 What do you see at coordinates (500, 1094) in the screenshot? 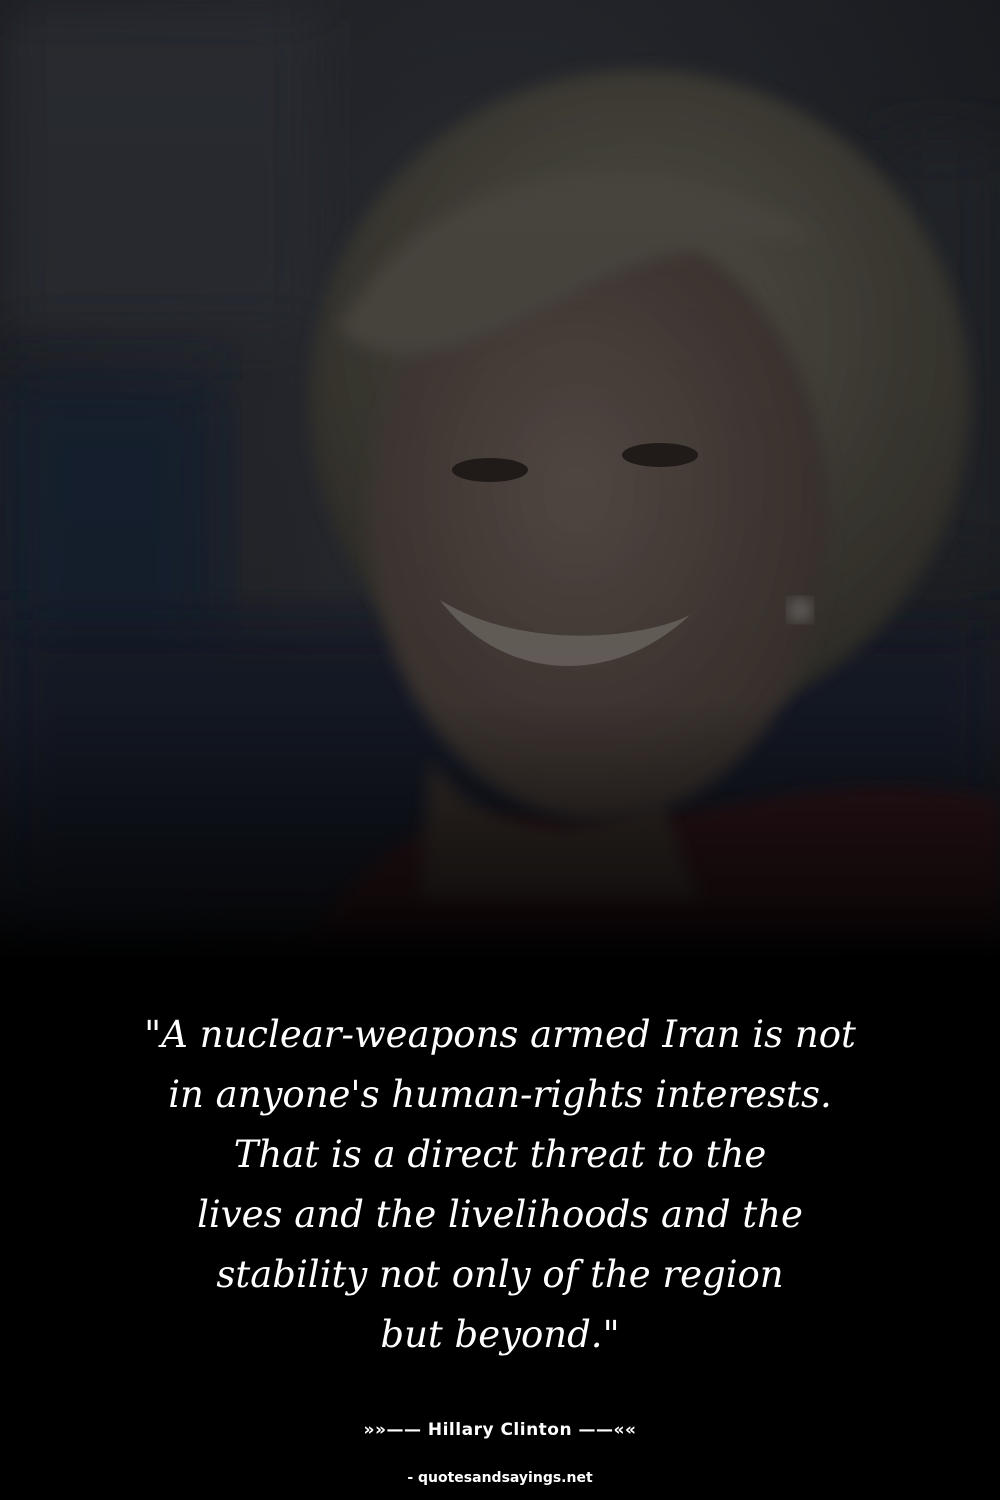
I see `quote-line: in anyone's human-rights interests.` at bounding box center [500, 1094].